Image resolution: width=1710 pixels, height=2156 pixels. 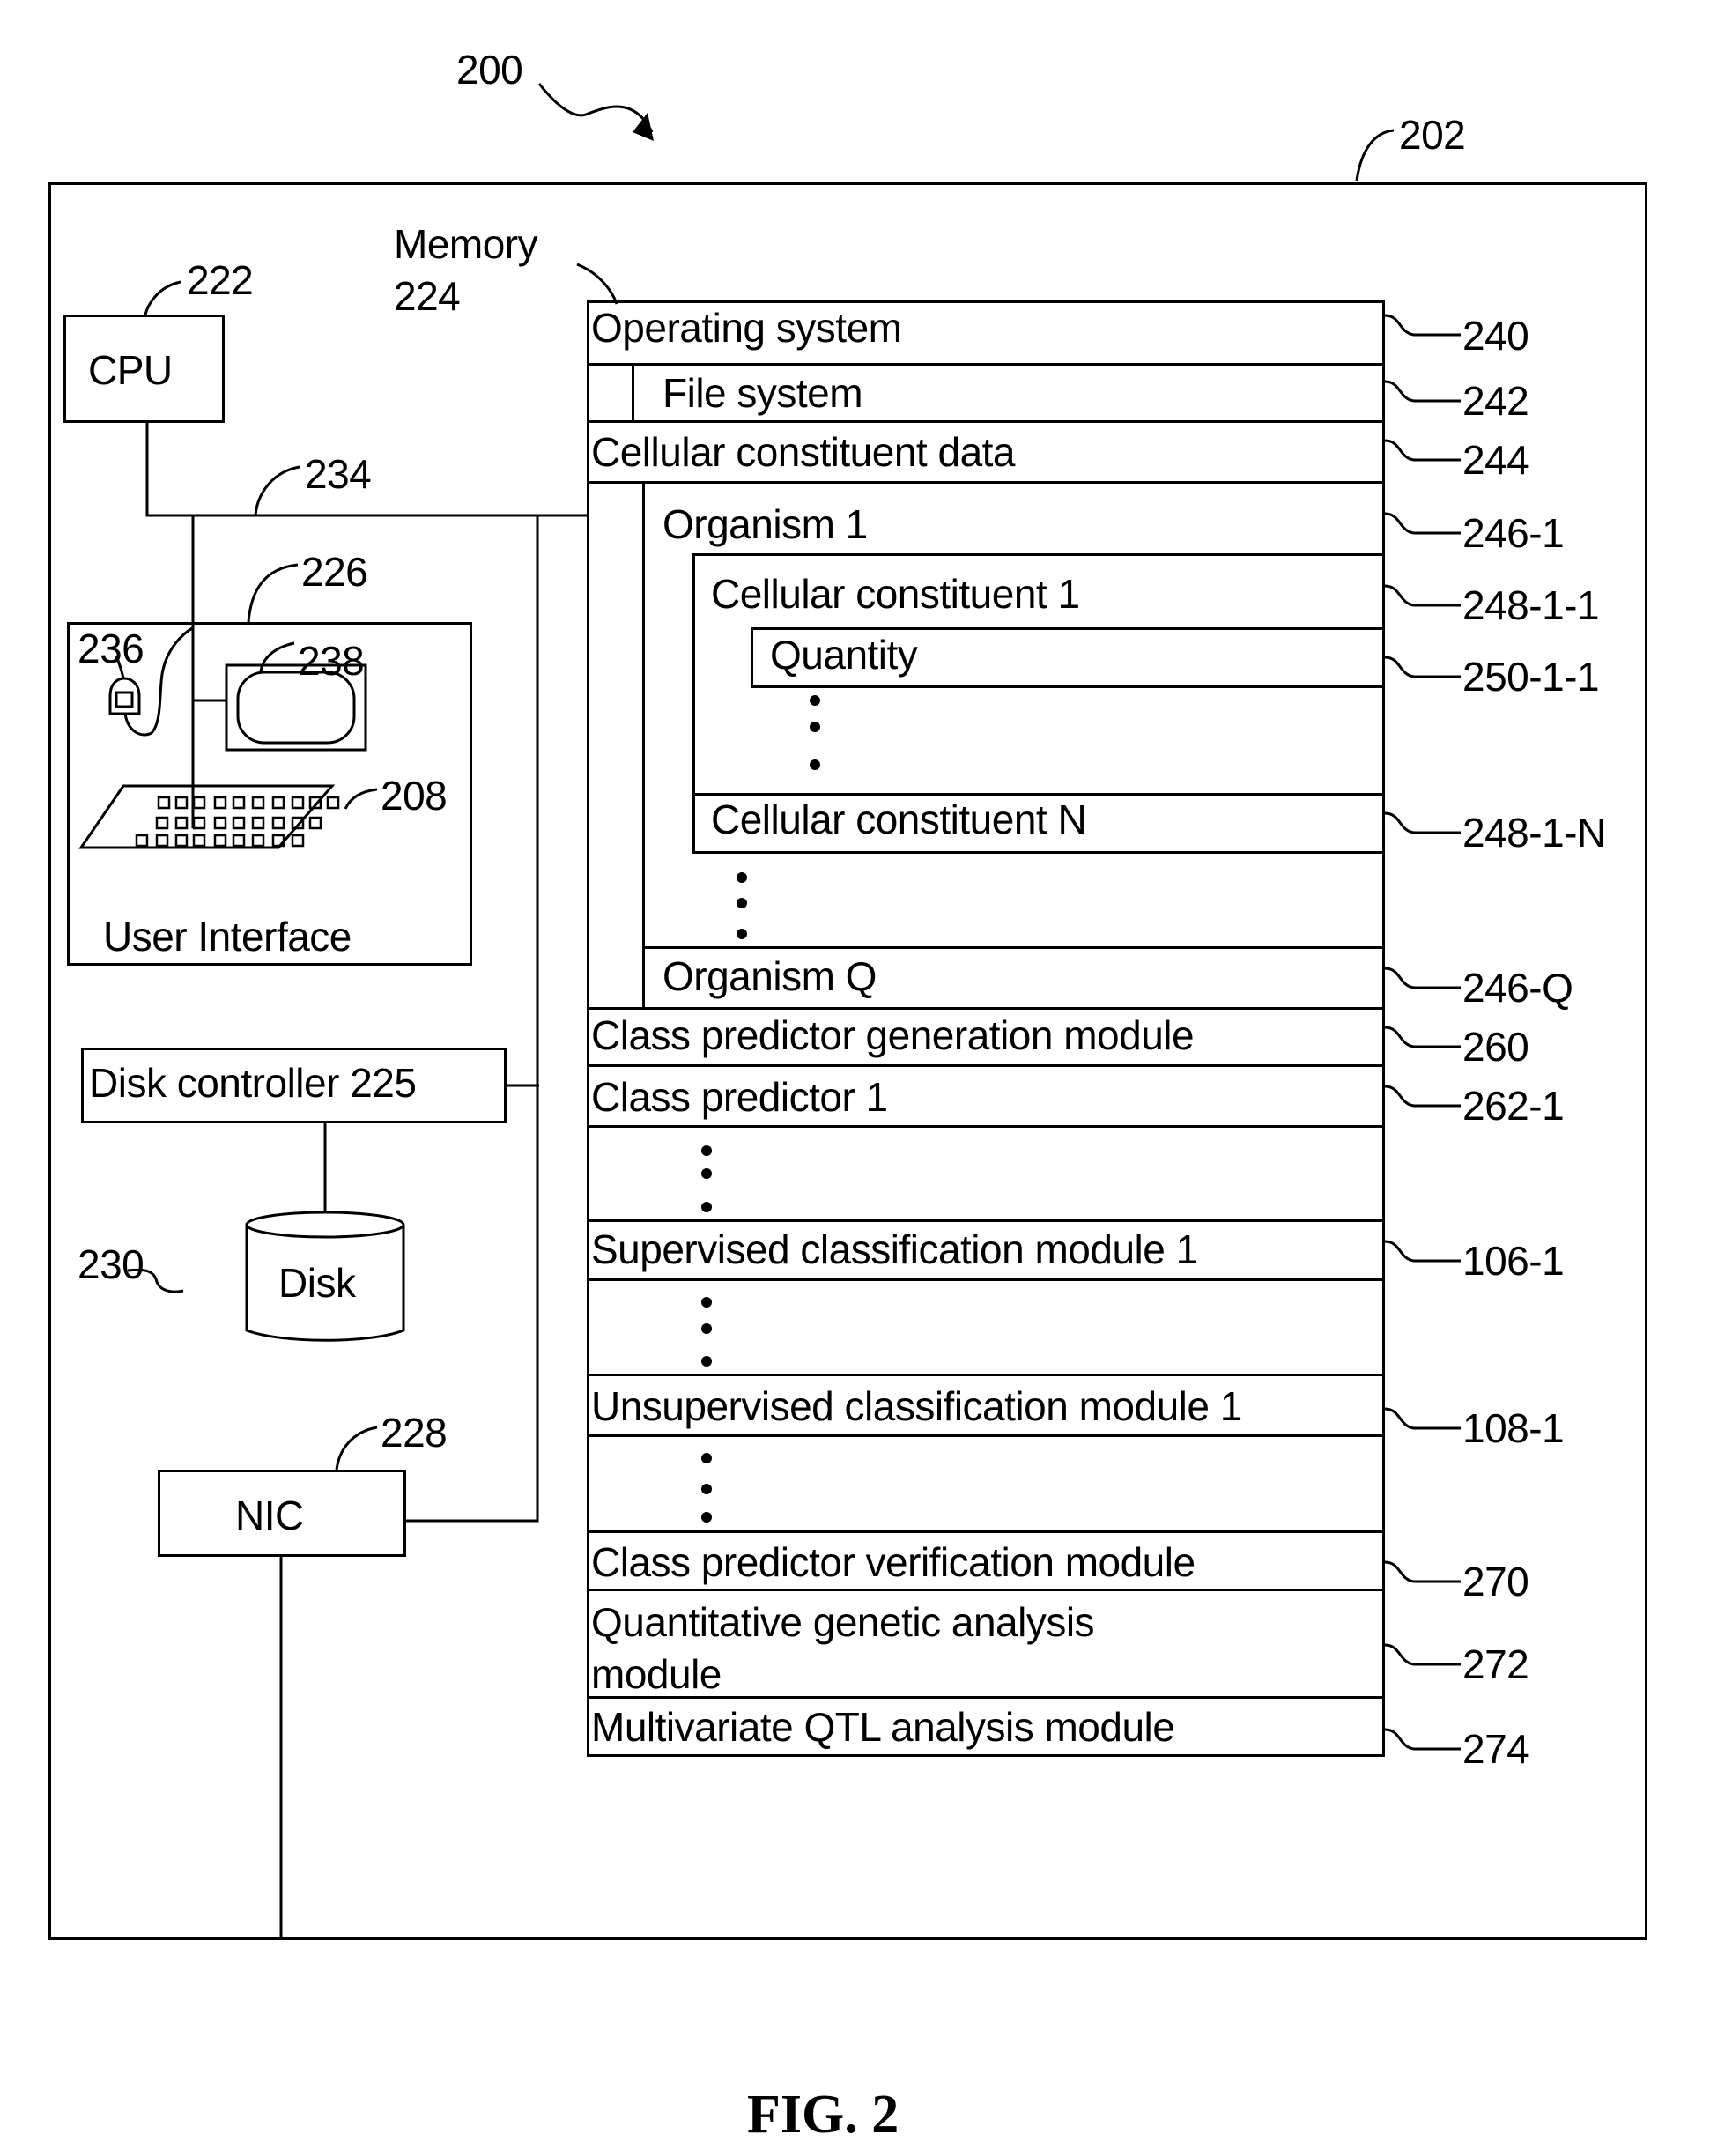 I want to click on memory-ref-label: 244, so click(x=1495, y=460).